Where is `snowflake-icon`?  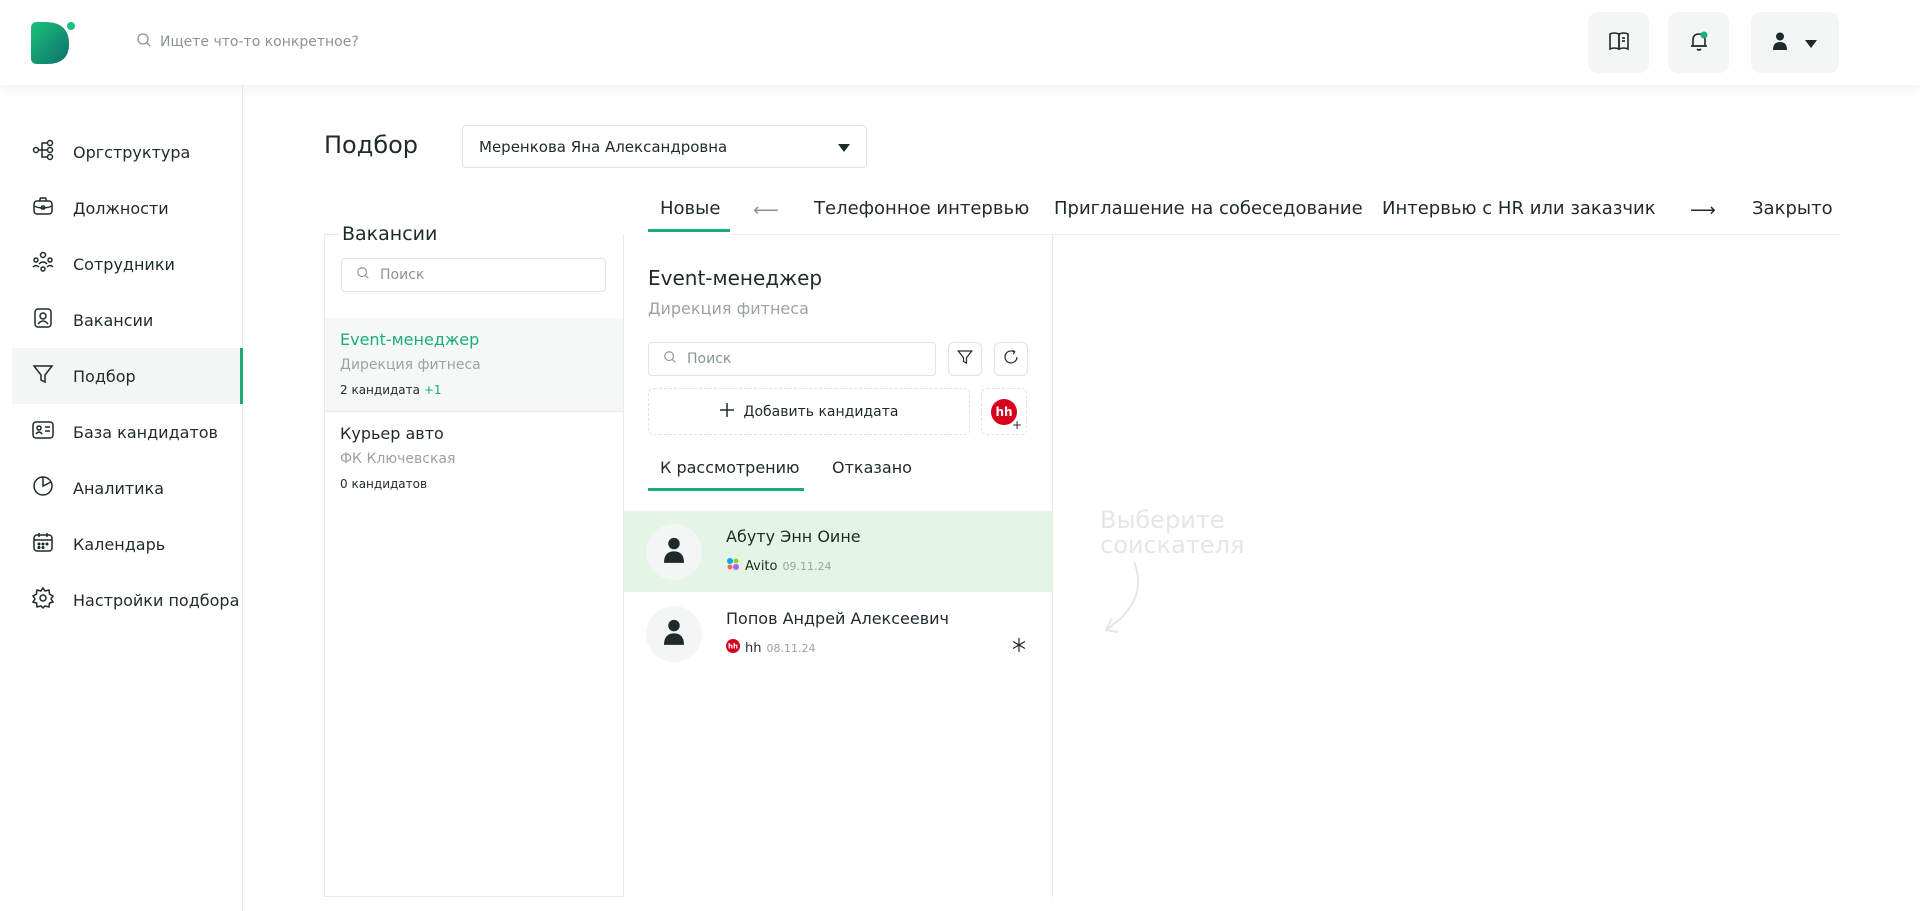
snowflake-icon is located at coordinates (1019, 646).